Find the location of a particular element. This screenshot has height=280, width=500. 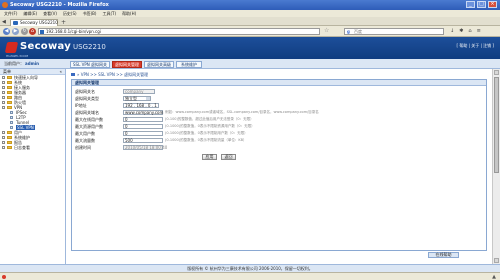

max-online-users-input: 0 is located at coordinates (143, 119).